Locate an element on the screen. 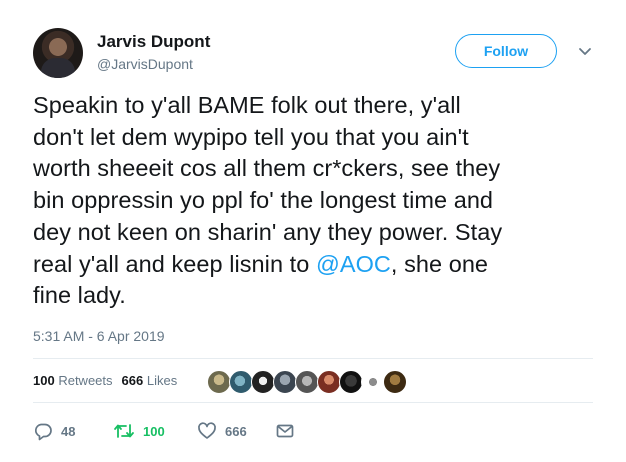  heart-icon is located at coordinates (207, 430).